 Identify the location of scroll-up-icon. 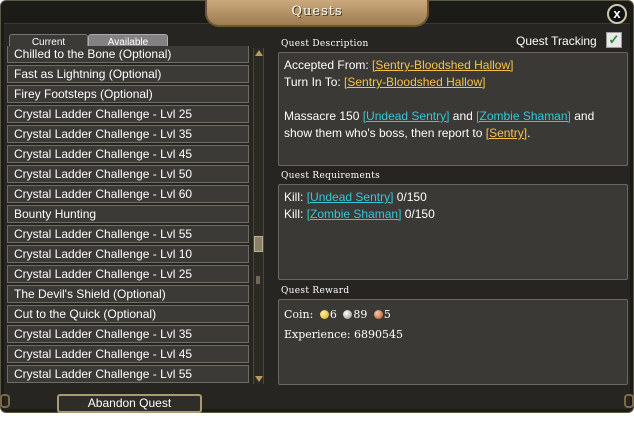
(259, 53).